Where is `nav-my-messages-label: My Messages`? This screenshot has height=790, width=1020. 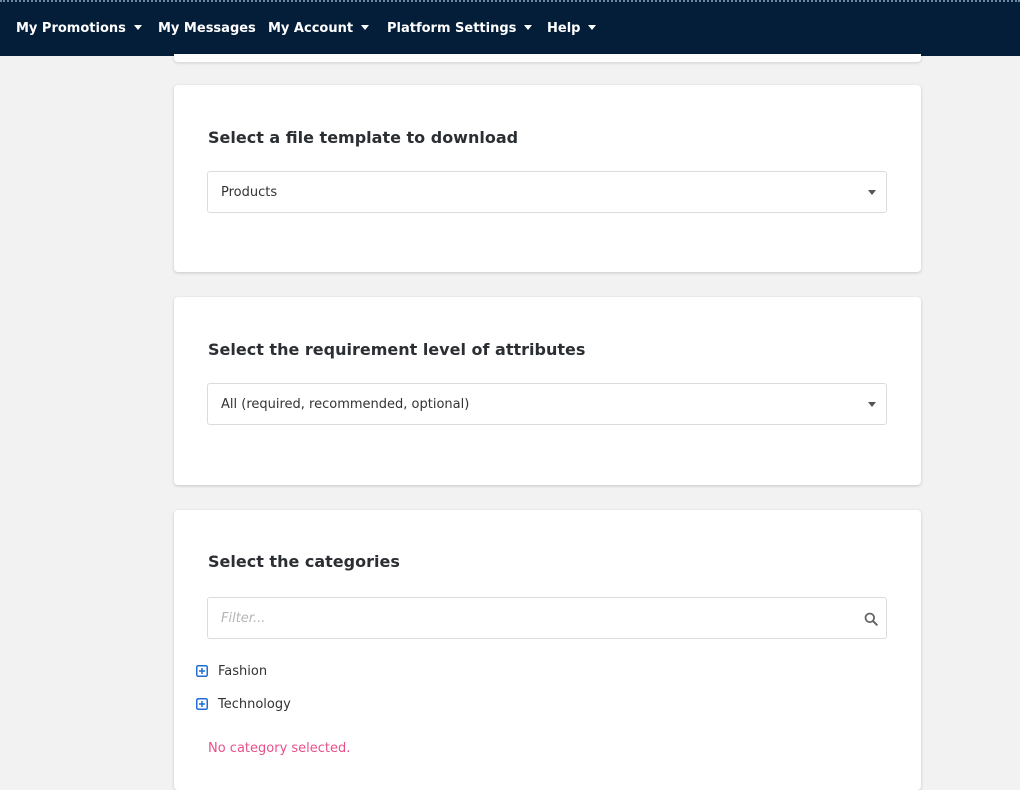
nav-my-messages-label: My Messages is located at coordinates (207, 28).